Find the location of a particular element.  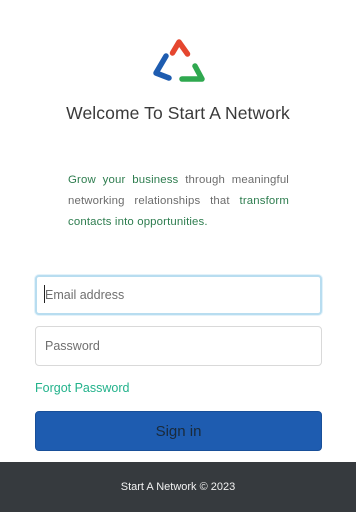

forgot-password-link: Forgot Password is located at coordinates (82, 388).